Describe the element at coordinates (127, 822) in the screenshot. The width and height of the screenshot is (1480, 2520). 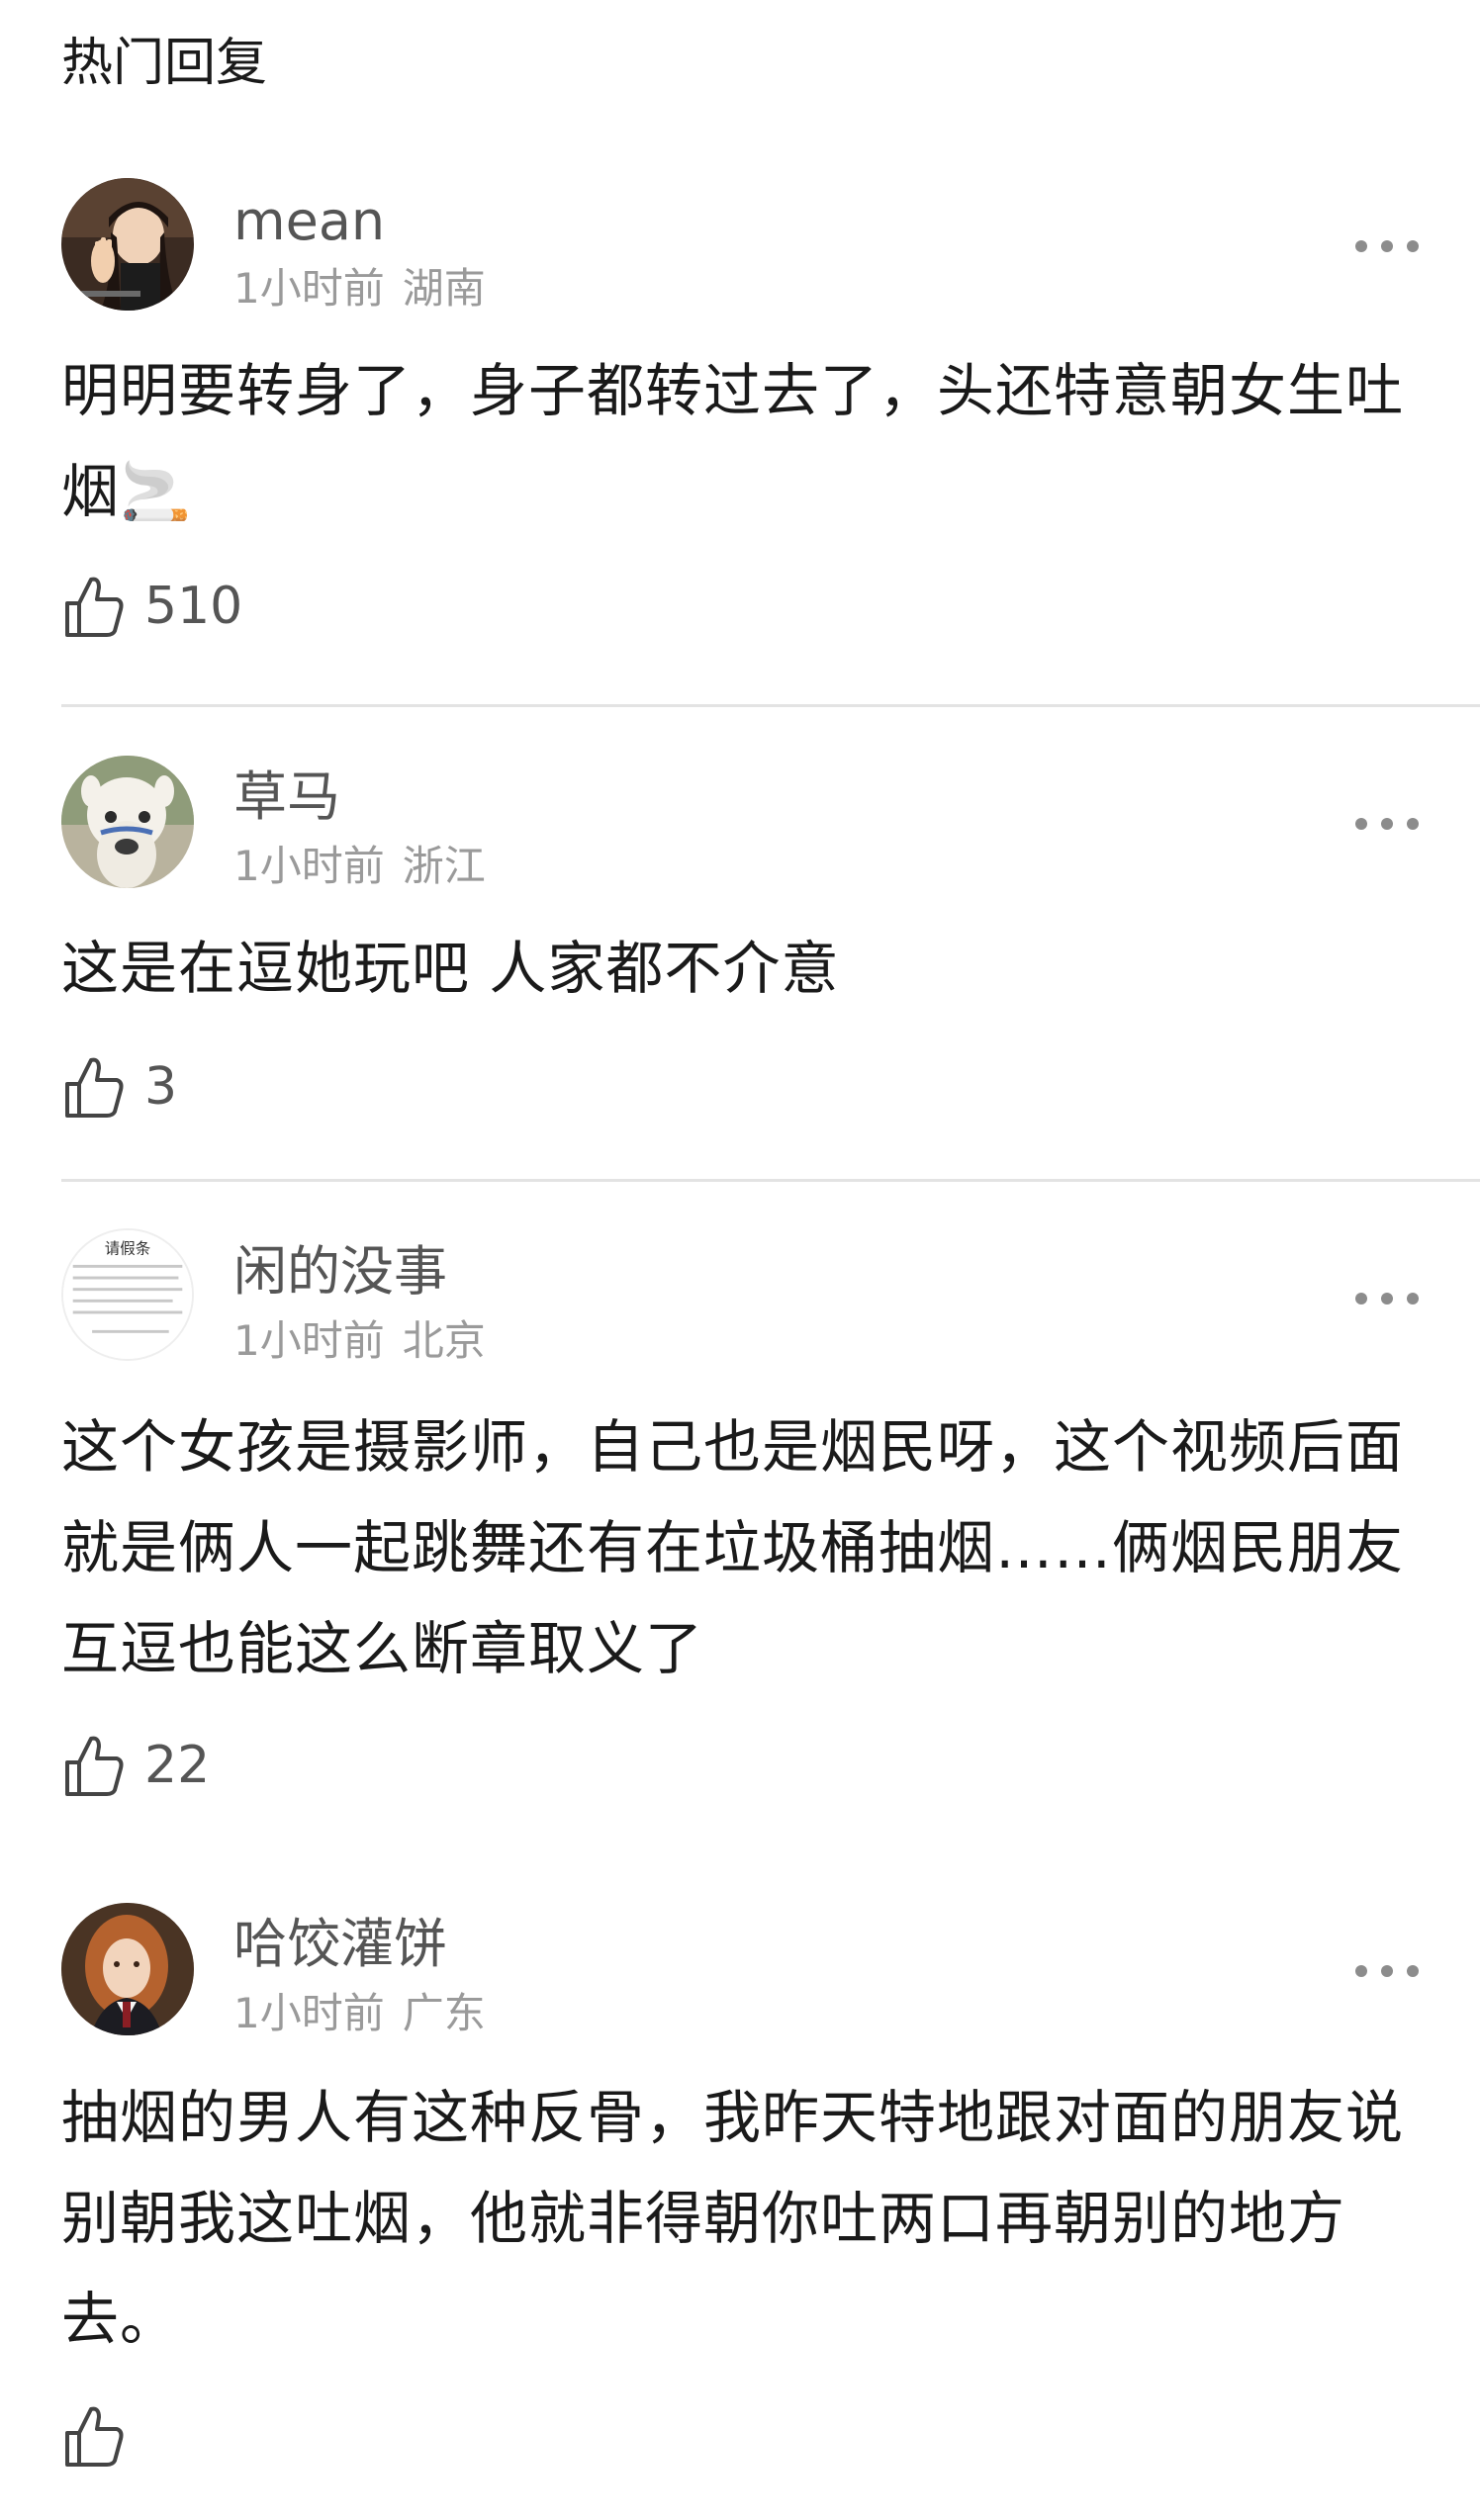
I see `avatar-alpaca-icon` at that location.